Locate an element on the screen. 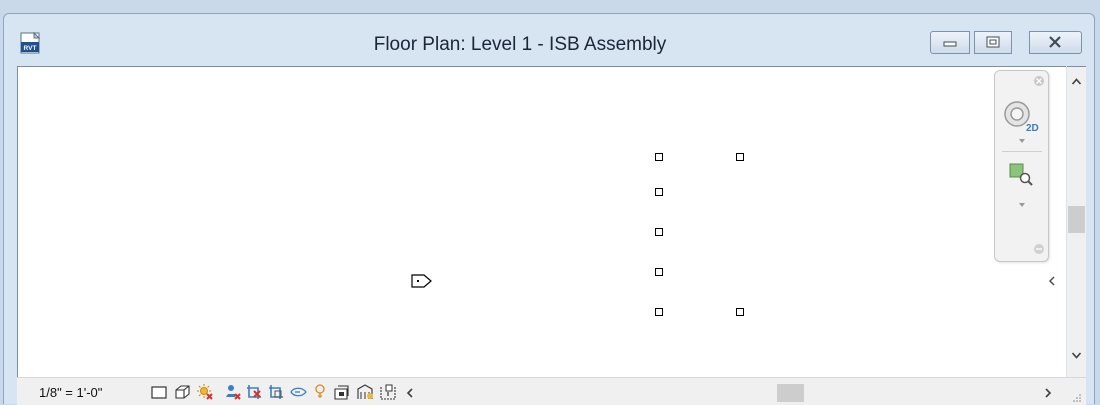 The height and width of the screenshot is (405, 1100). view-control-bar: 1/8" = 1'-0" is located at coordinates (551, 391).